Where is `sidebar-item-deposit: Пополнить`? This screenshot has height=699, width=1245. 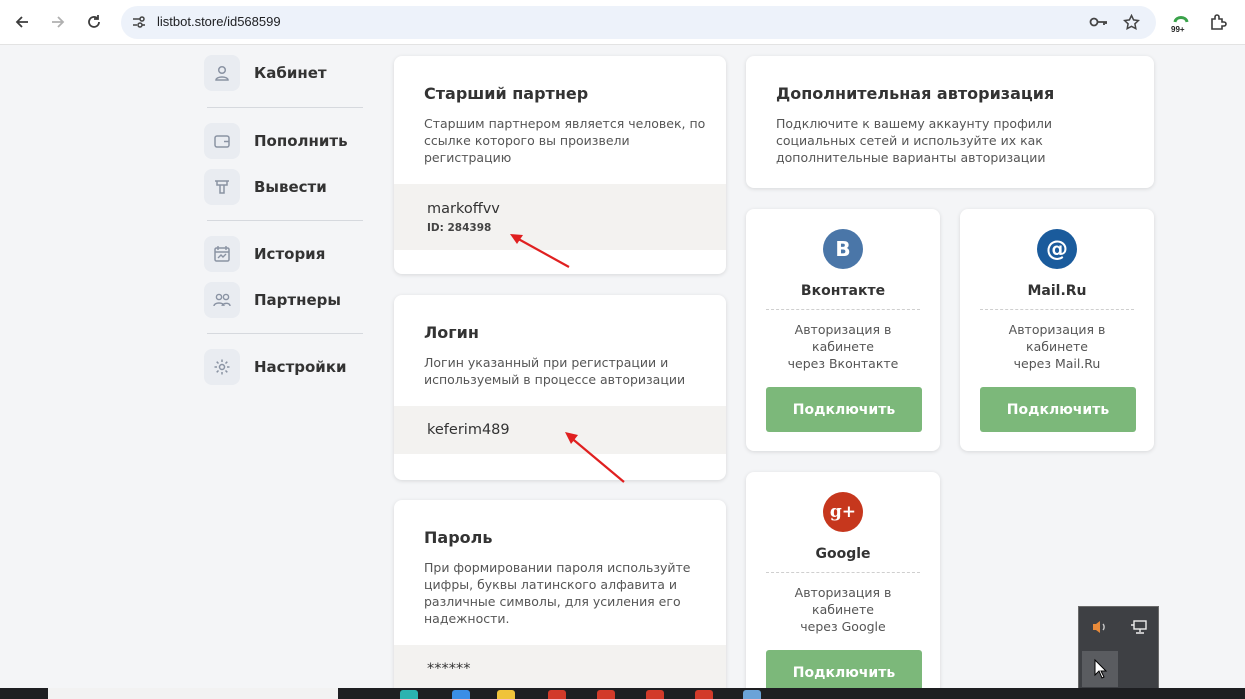
sidebar-item-deposit: Пополнить is located at coordinates (289, 141).